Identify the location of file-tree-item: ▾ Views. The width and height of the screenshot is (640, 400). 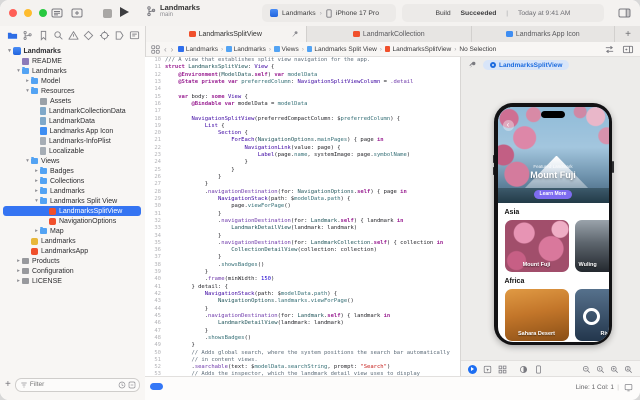
(72, 161).